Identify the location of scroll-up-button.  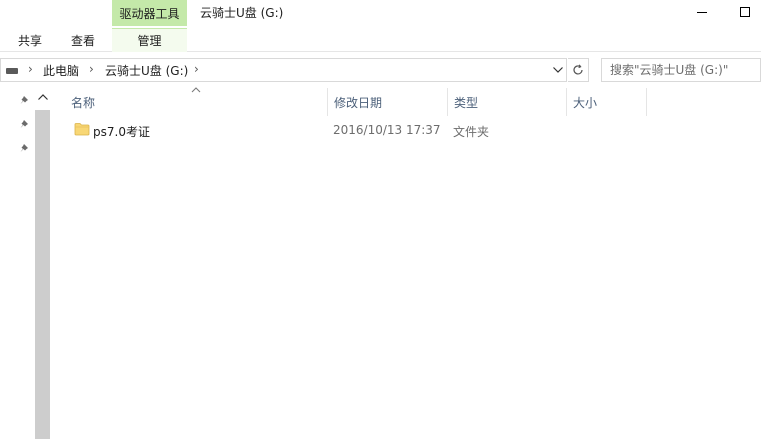
(42, 97).